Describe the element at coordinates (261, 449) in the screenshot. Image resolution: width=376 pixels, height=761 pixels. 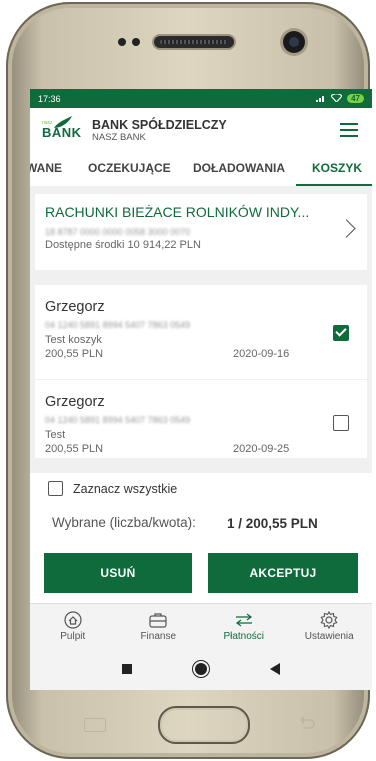
I see `transfer-date: 2020-09-25` at that location.